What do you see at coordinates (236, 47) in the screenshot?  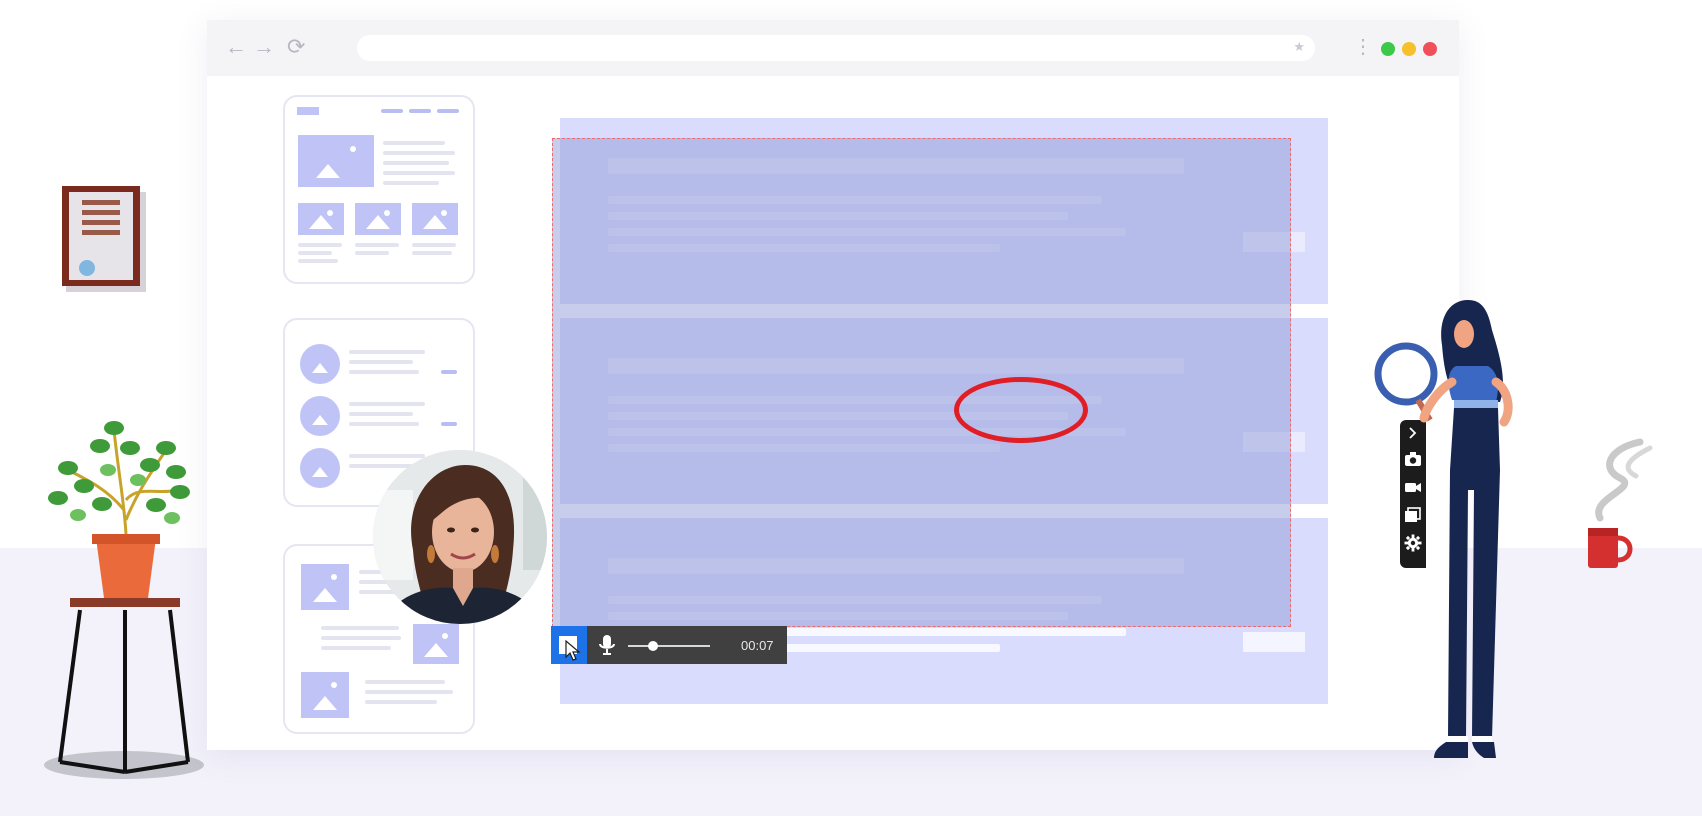 I see `back-icon: ←` at bounding box center [236, 47].